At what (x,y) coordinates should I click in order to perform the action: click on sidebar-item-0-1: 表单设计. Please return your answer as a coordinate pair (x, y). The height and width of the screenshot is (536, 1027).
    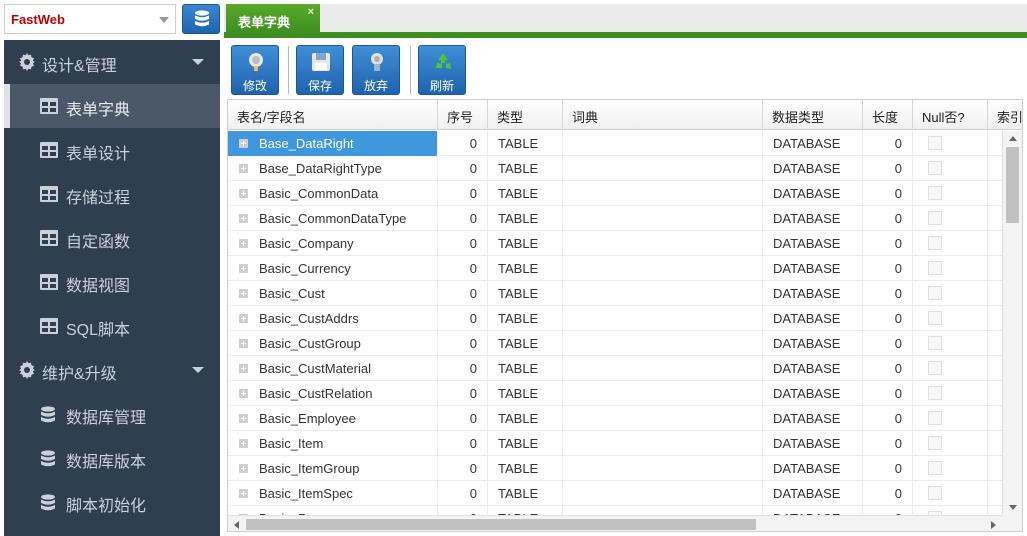
    Looking at the image, I should click on (112, 150).